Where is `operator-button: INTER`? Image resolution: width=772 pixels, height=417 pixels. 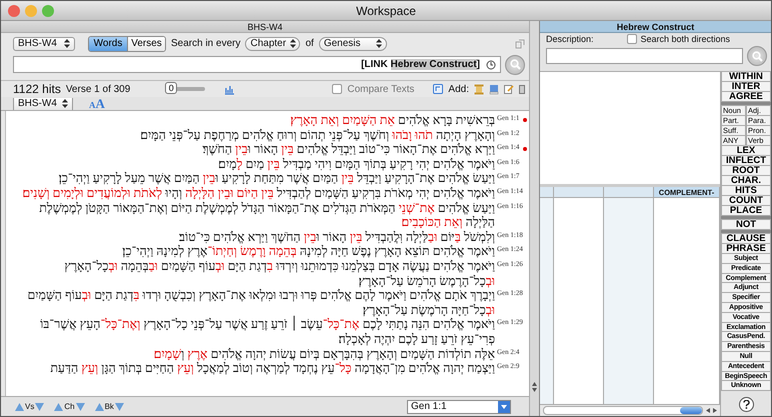
operator-button: INTER is located at coordinates (746, 87).